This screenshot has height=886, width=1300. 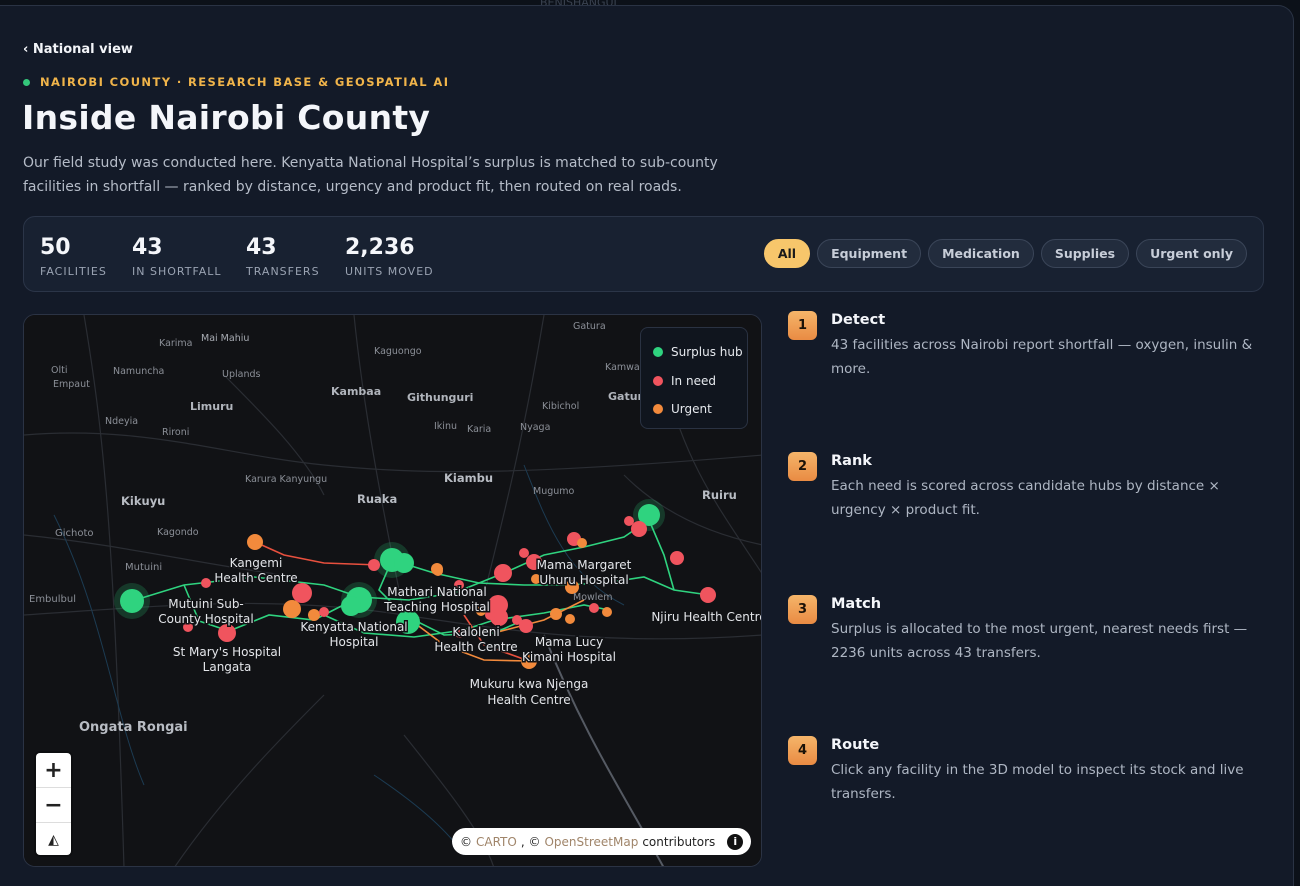 I want to click on place-label: Empaut, so click(x=71, y=384).